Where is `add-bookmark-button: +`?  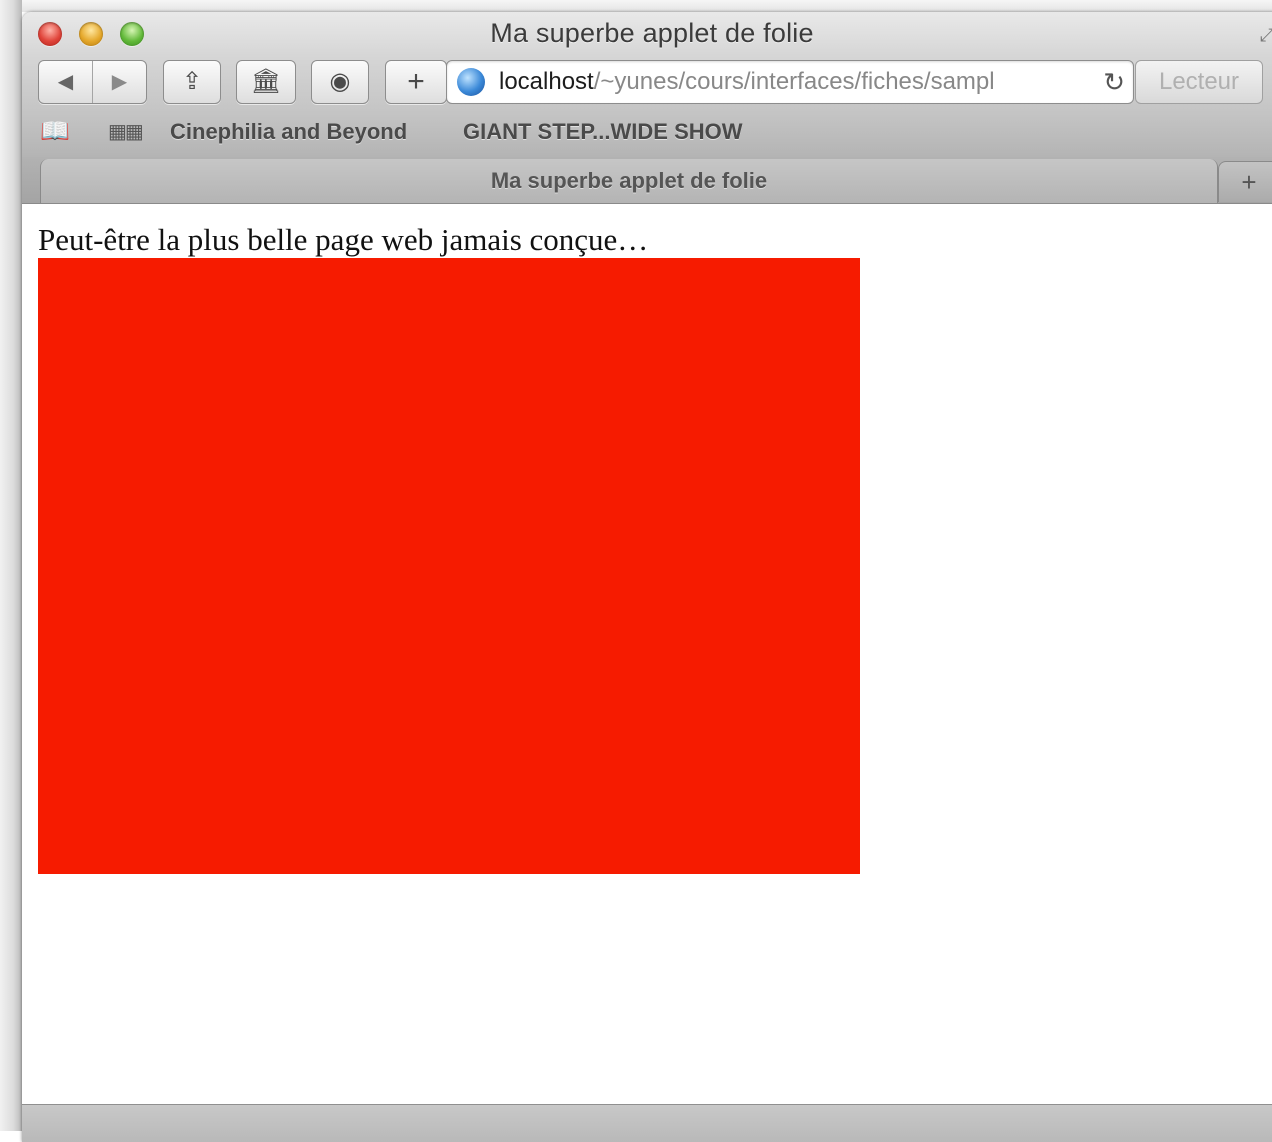
add-bookmark-button: + is located at coordinates (416, 82).